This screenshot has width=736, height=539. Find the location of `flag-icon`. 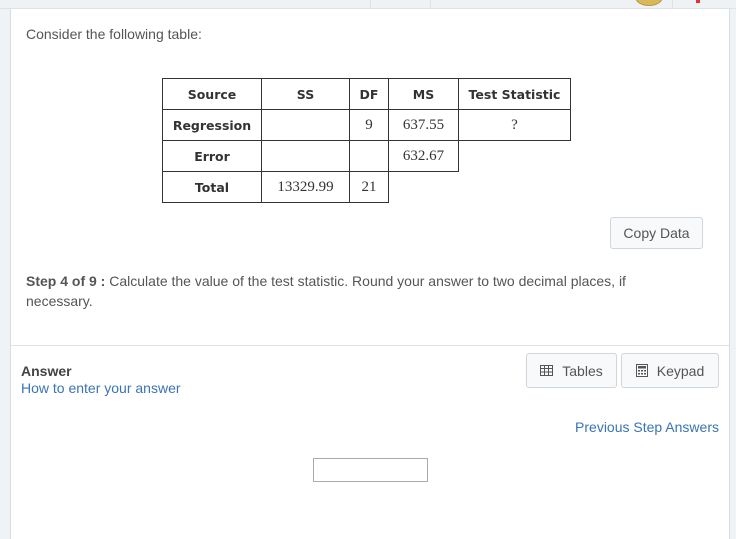

flag-icon is located at coordinates (698, 1).